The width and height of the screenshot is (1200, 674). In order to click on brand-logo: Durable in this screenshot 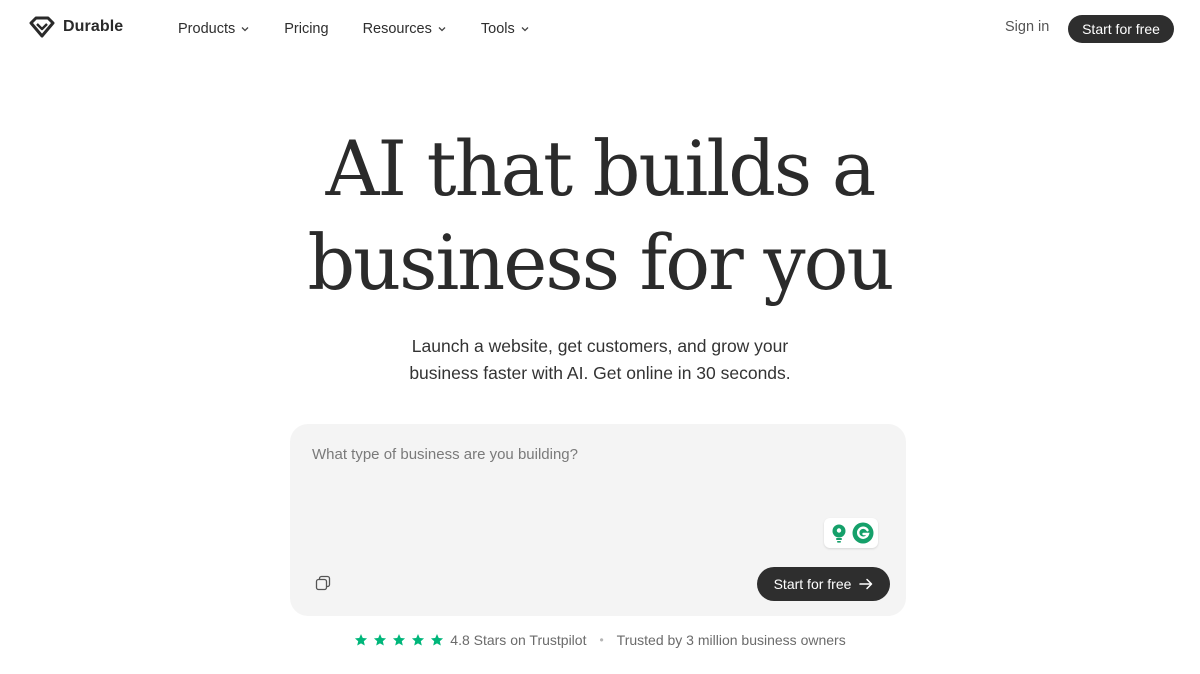, I will do `click(76, 27)`.